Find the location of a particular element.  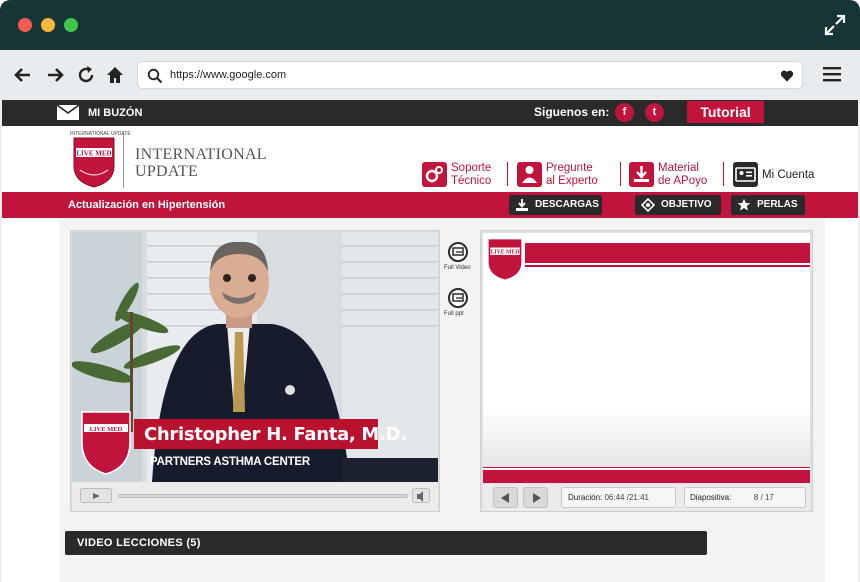

slide-footer-line is located at coordinates (646, 467).